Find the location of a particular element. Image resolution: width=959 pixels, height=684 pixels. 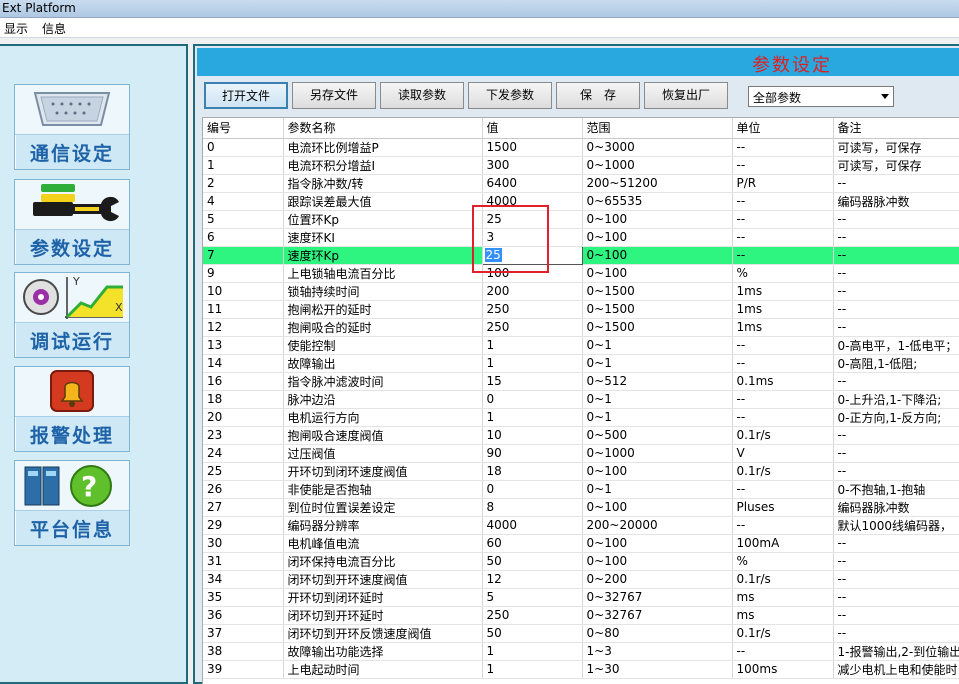

col-header-unit: 单位 is located at coordinates (783, 128).